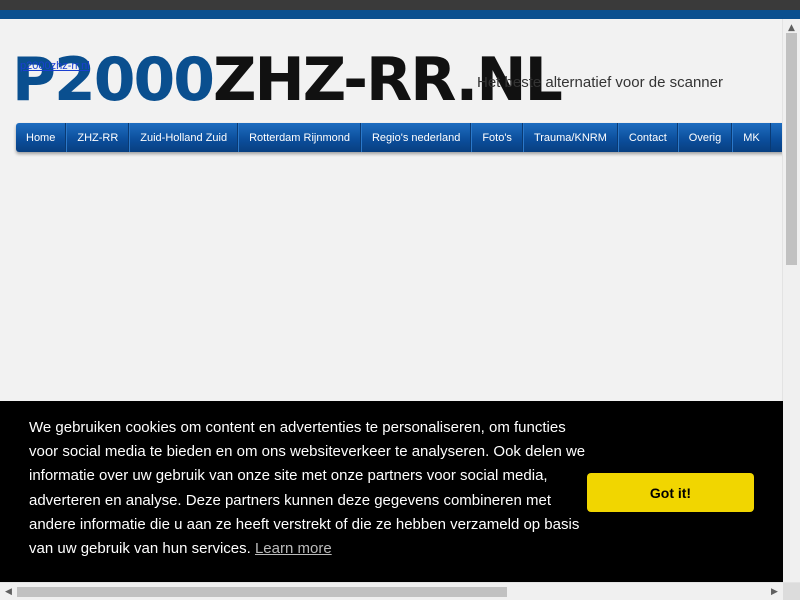 The width and height of the screenshot is (800, 600). Describe the element at coordinates (705, 137) in the screenshot. I see `nav-item-overig: Overig` at that location.